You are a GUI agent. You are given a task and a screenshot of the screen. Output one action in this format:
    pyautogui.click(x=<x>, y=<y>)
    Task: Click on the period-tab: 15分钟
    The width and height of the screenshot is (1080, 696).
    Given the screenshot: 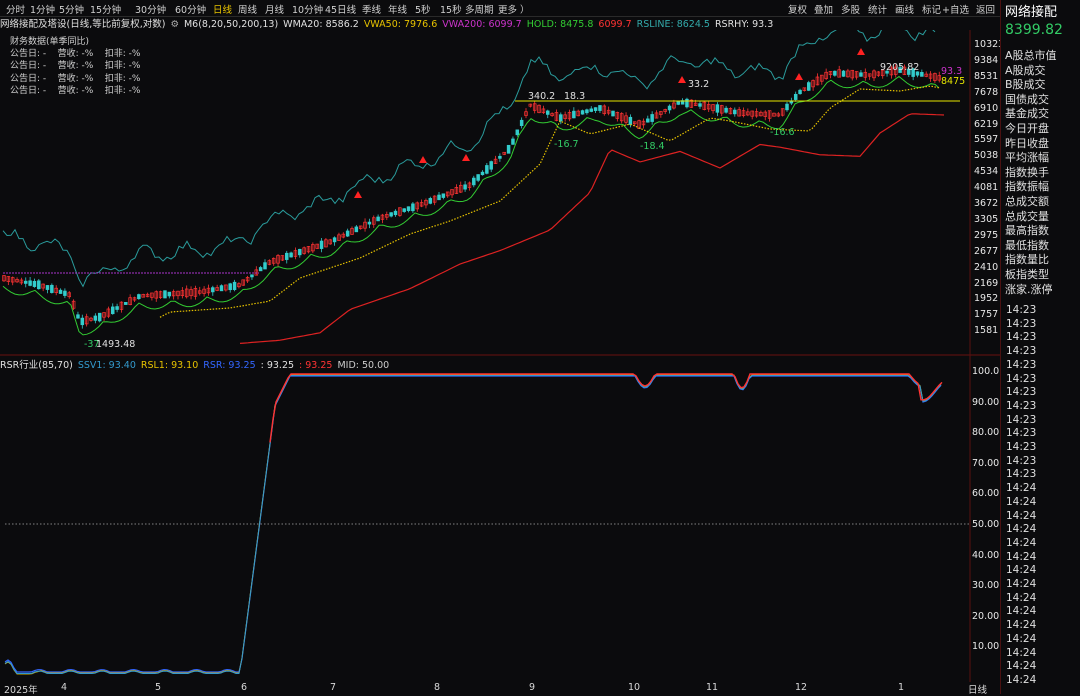 What is the action you would take?
    pyautogui.click(x=105, y=9)
    